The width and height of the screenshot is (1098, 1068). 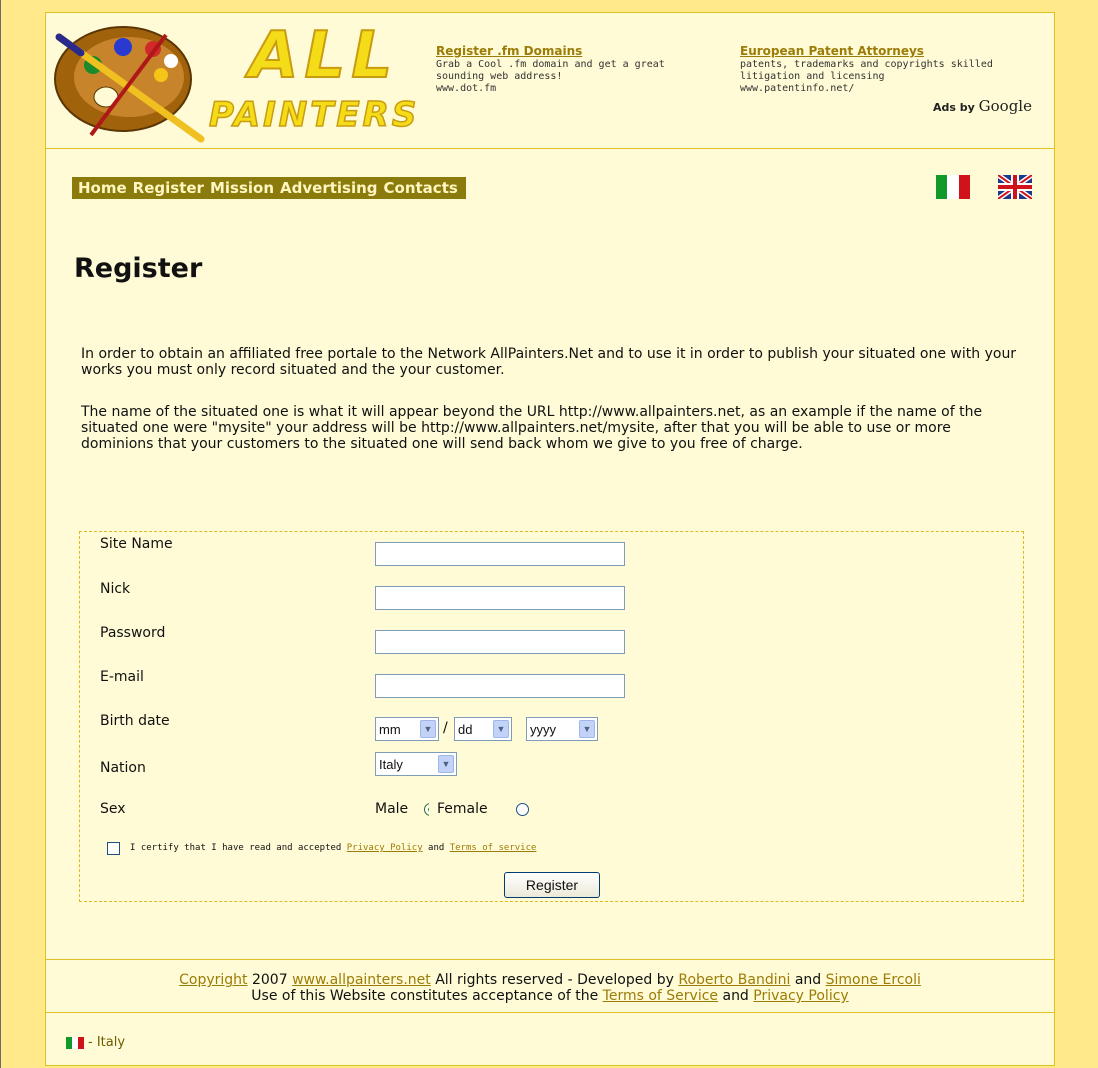 I want to click on country-indicator: - Italy, so click(x=95, y=1042).